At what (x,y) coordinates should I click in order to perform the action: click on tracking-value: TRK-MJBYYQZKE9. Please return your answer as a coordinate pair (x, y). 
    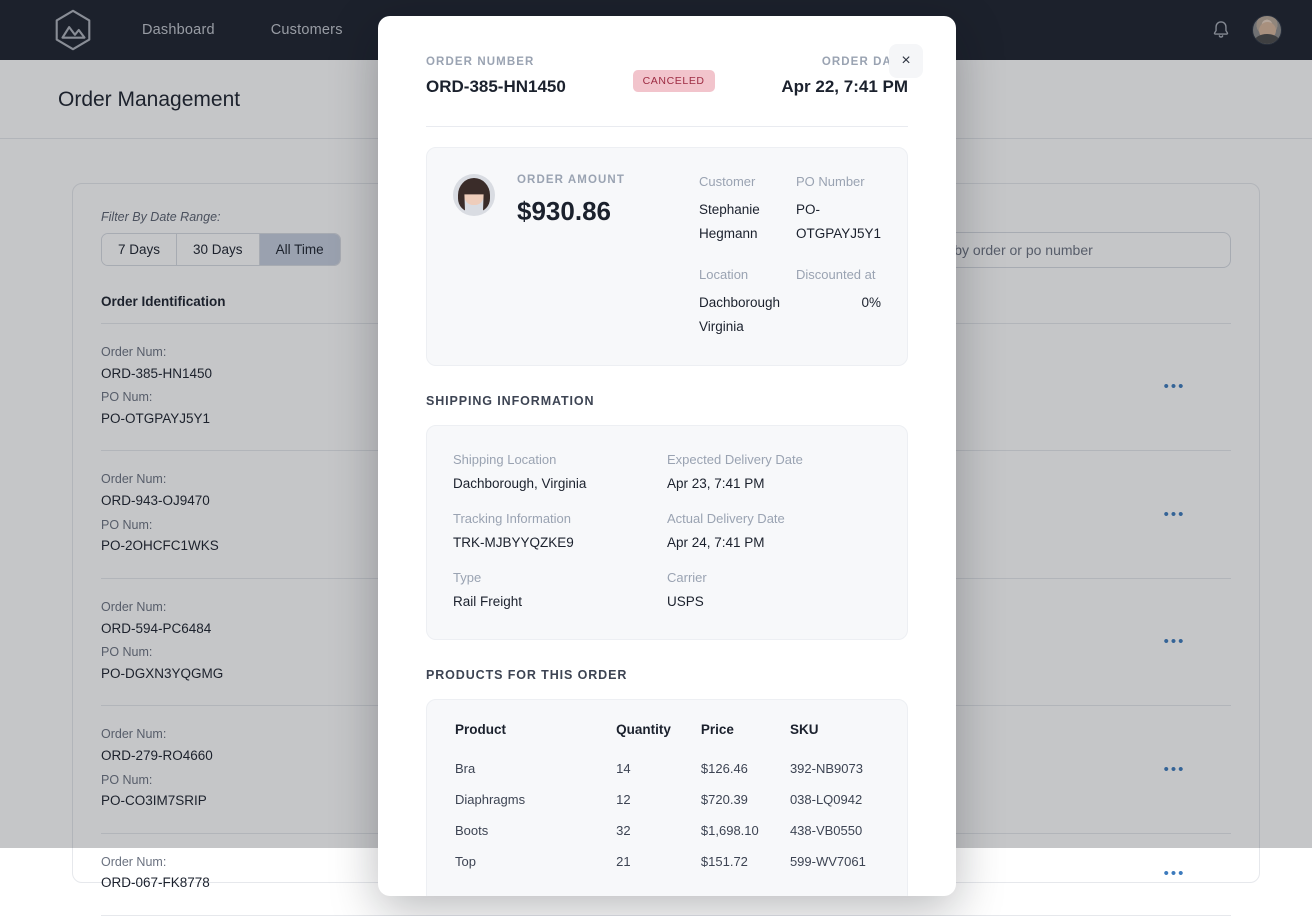
    Looking at the image, I should click on (560, 542).